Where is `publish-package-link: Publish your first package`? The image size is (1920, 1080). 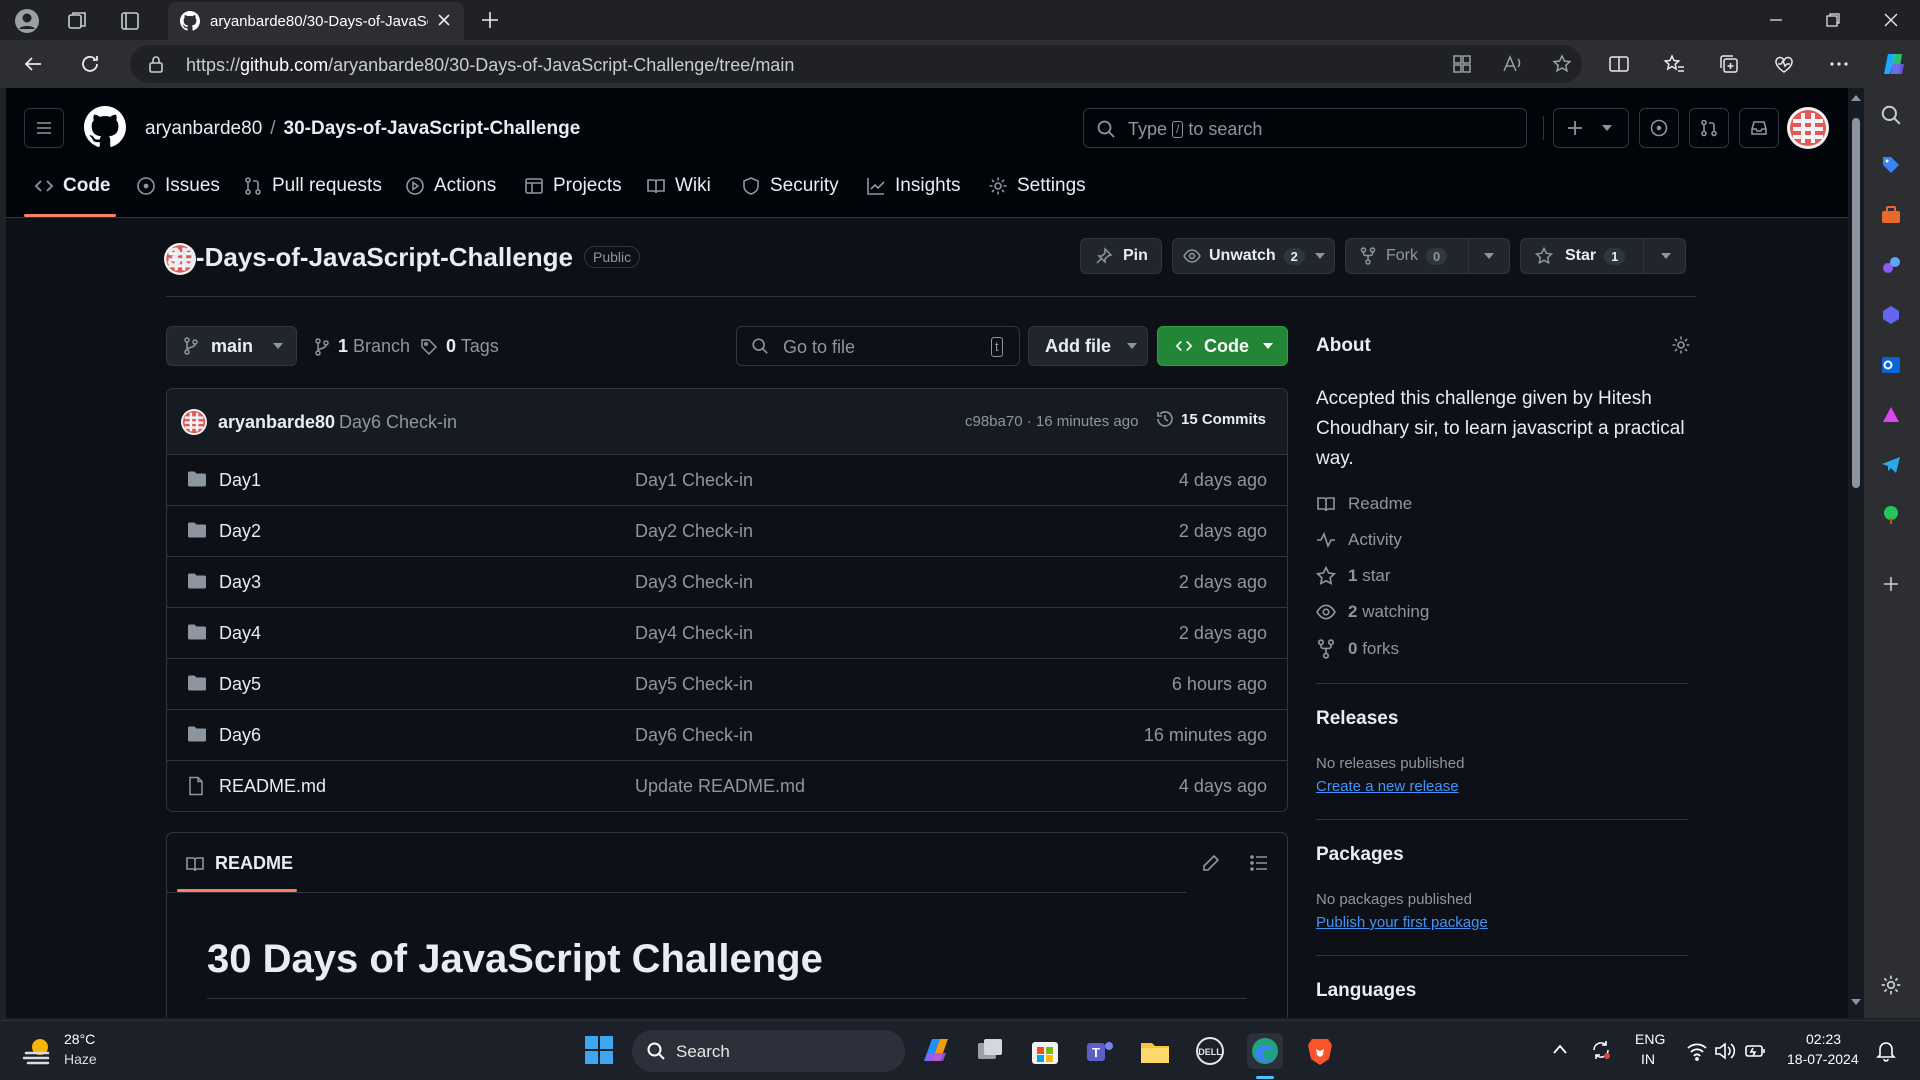 publish-package-link: Publish your first package is located at coordinates (1402, 922).